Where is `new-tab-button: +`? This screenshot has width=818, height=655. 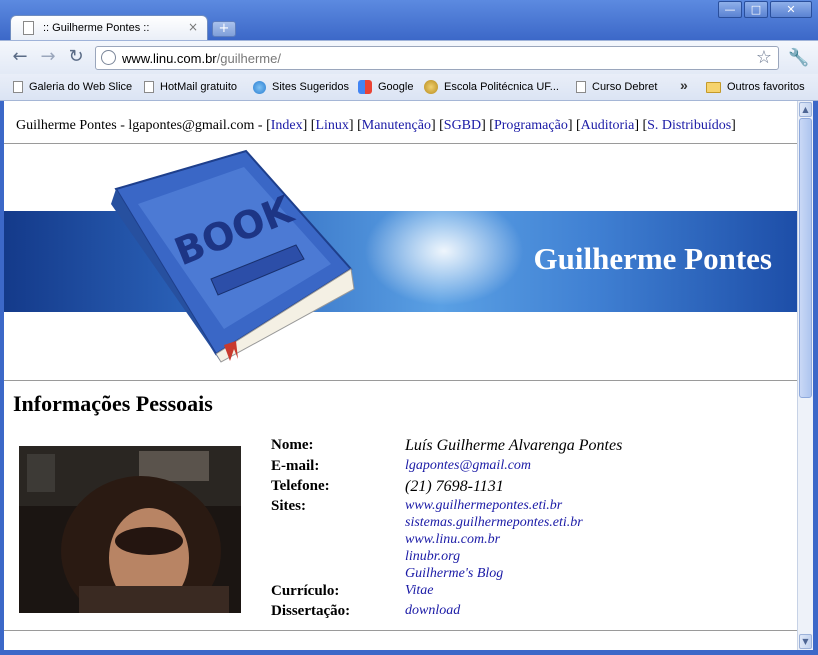 new-tab-button: + is located at coordinates (224, 29).